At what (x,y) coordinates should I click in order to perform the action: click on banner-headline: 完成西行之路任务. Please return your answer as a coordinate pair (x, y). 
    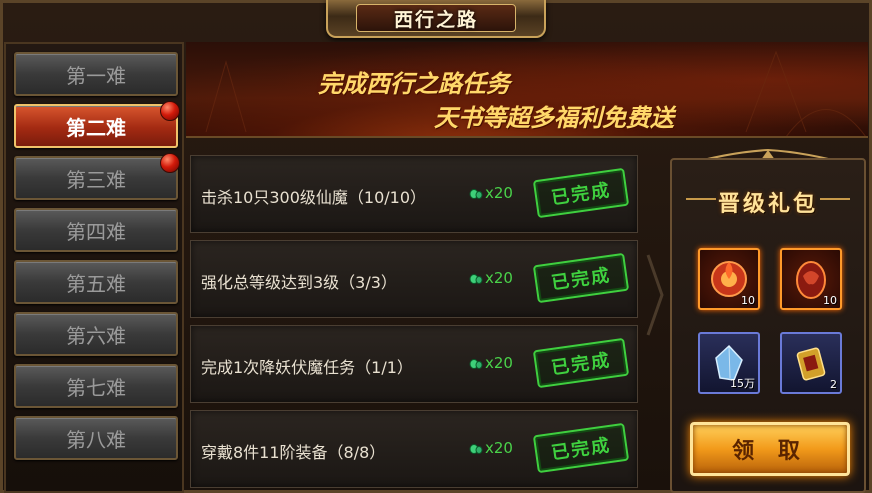
    Looking at the image, I should click on (414, 84).